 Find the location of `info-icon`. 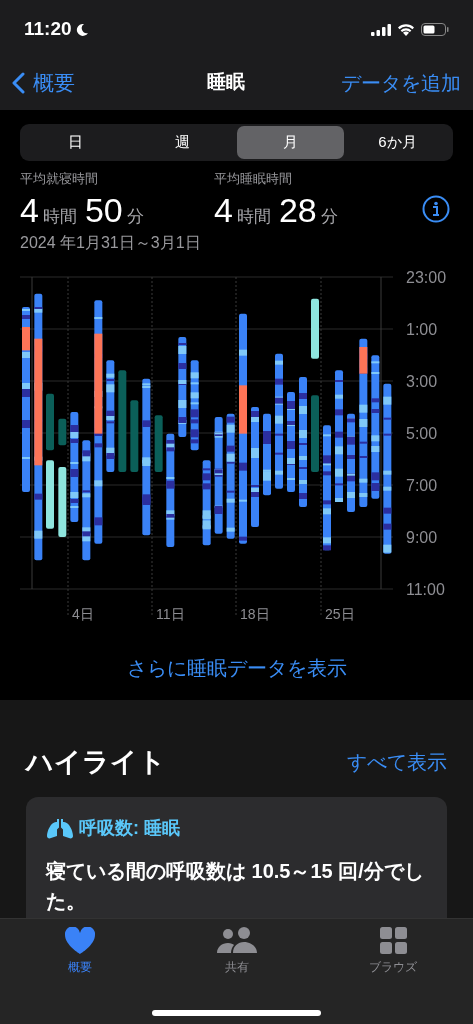

info-icon is located at coordinates (436, 208).